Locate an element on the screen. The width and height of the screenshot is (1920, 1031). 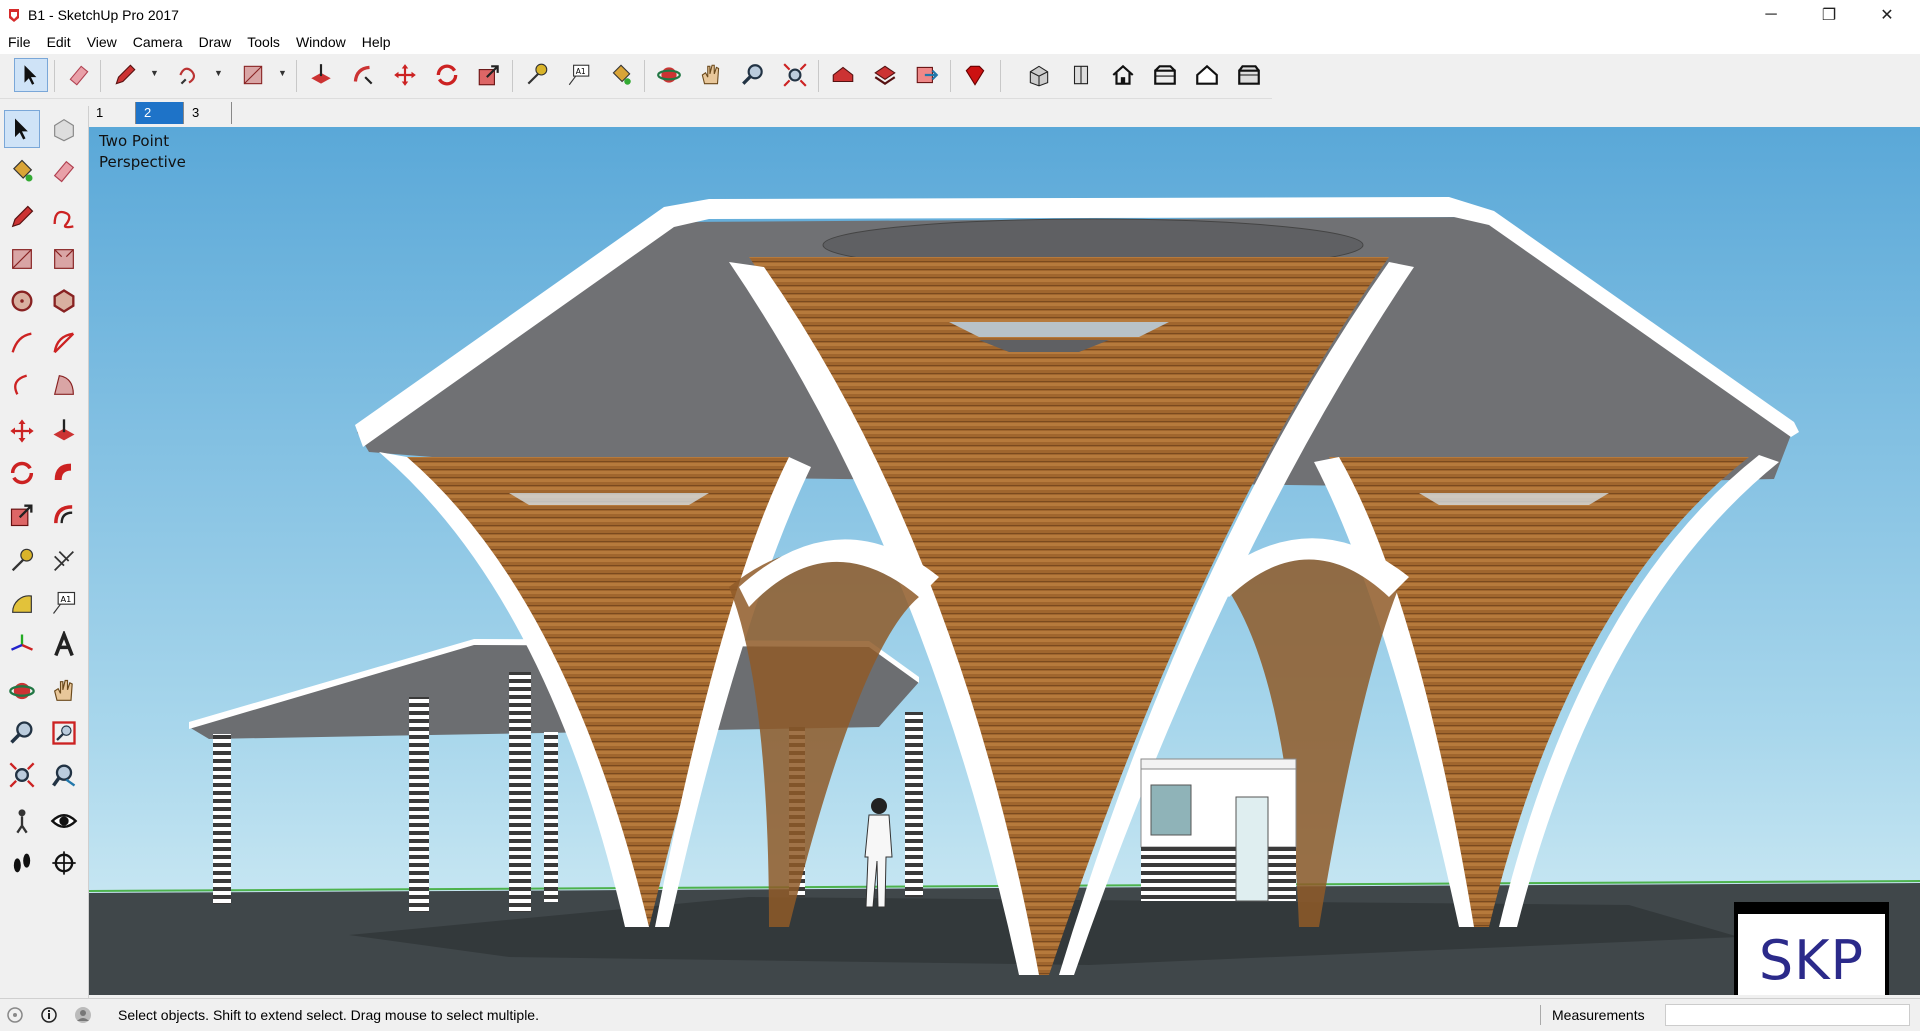
person-head is located at coordinates (879, 806).